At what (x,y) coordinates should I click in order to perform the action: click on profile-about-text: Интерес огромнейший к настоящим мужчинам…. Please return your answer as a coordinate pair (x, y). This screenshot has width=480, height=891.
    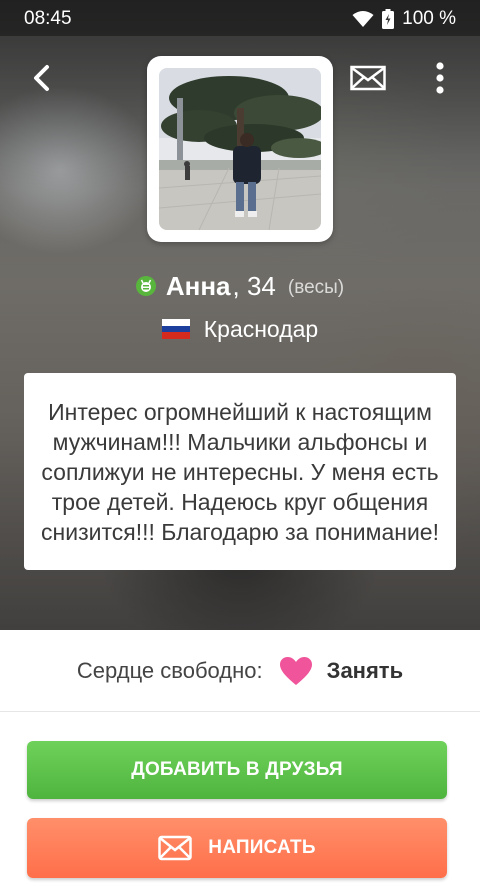
    Looking at the image, I should click on (240, 471).